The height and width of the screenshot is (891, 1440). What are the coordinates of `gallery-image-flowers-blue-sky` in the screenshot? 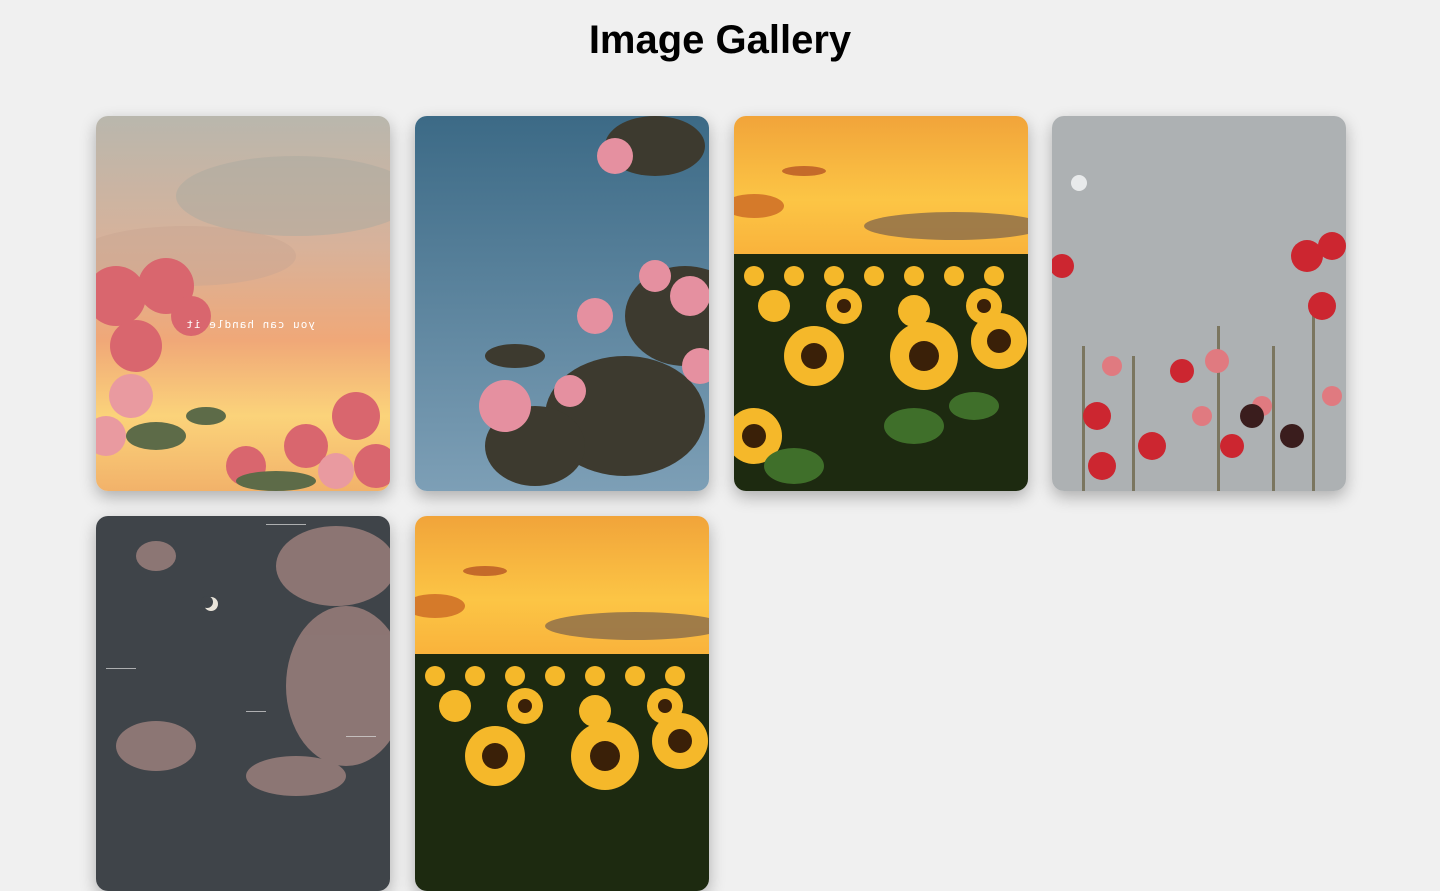 It's located at (562, 303).